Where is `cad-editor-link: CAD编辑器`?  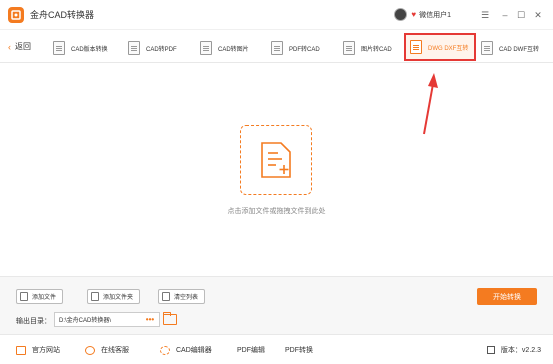 cad-editor-link: CAD编辑器 is located at coordinates (186, 350).